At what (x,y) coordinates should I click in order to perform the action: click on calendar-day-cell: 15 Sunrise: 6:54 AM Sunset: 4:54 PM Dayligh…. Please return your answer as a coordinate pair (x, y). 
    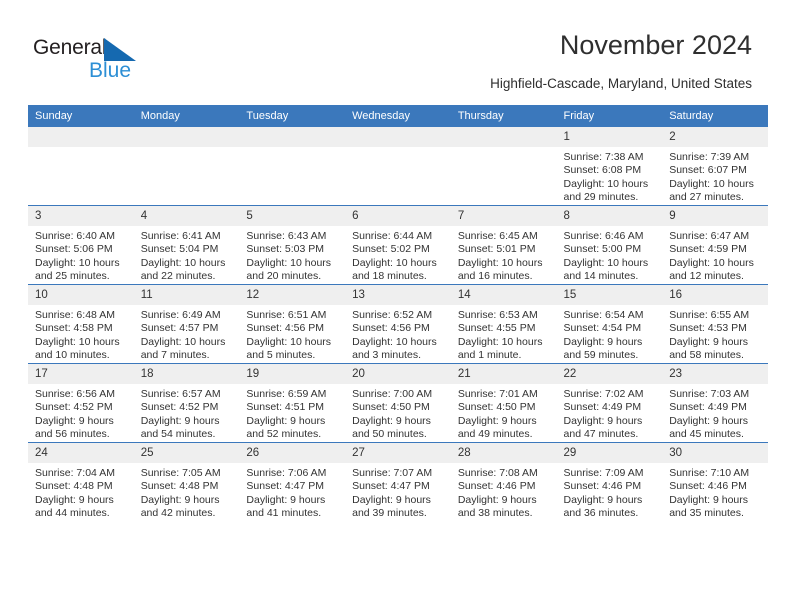
    Looking at the image, I should click on (609, 324).